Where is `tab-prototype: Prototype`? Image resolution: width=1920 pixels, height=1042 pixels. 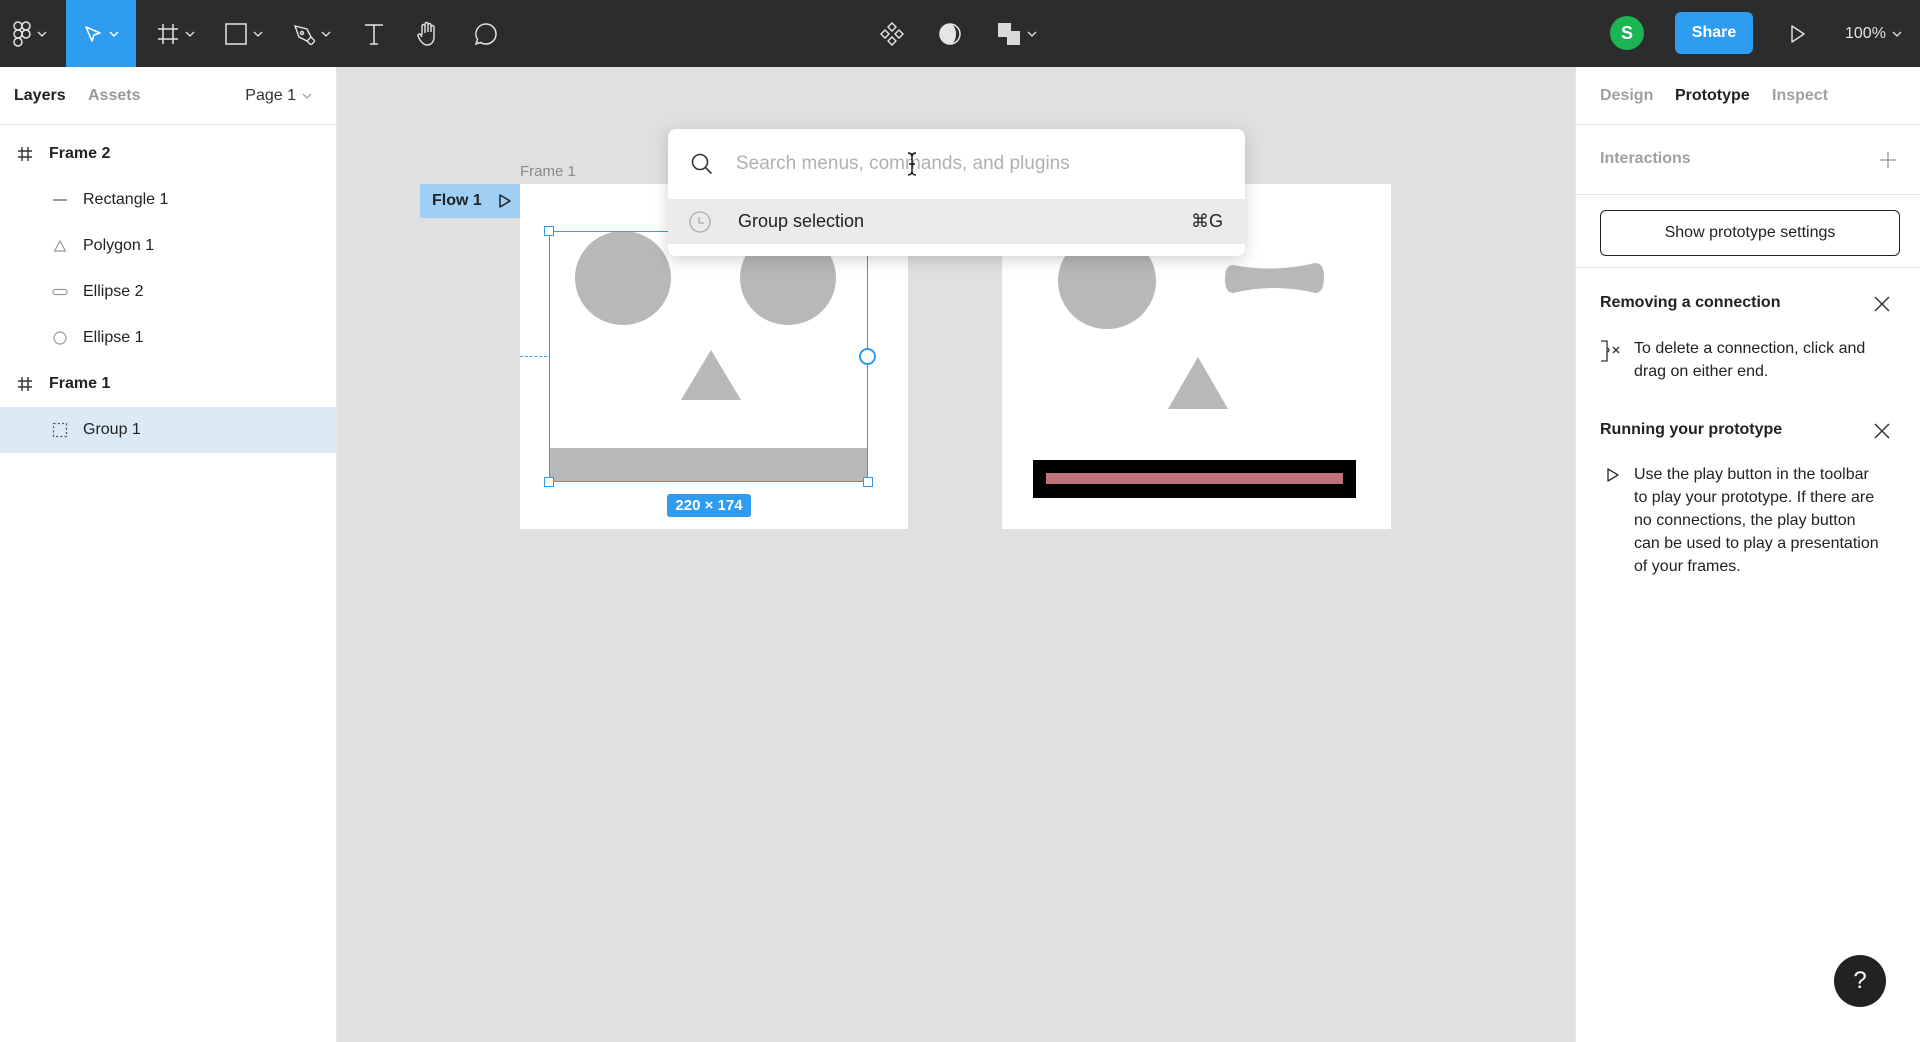 tab-prototype: Prototype is located at coordinates (1712, 96).